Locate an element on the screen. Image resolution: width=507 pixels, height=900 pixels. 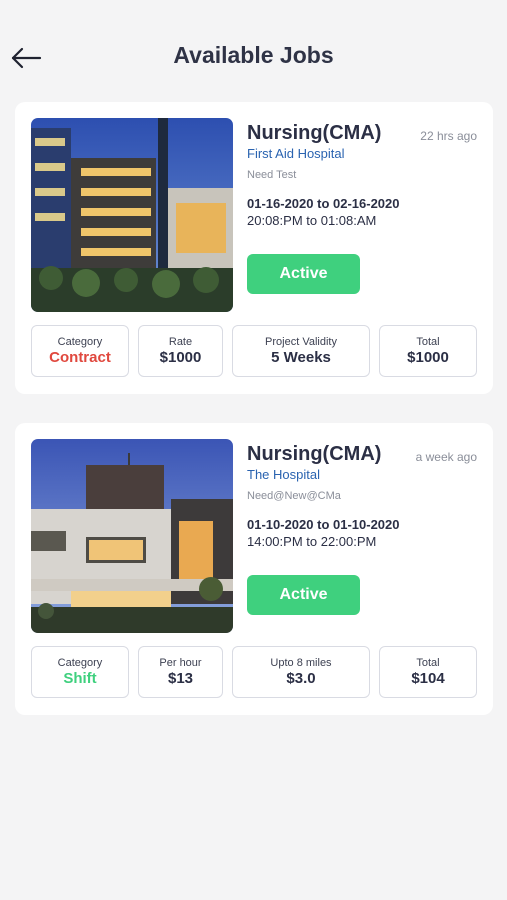
stat-label: Rate is located at coordinates (180, 342).